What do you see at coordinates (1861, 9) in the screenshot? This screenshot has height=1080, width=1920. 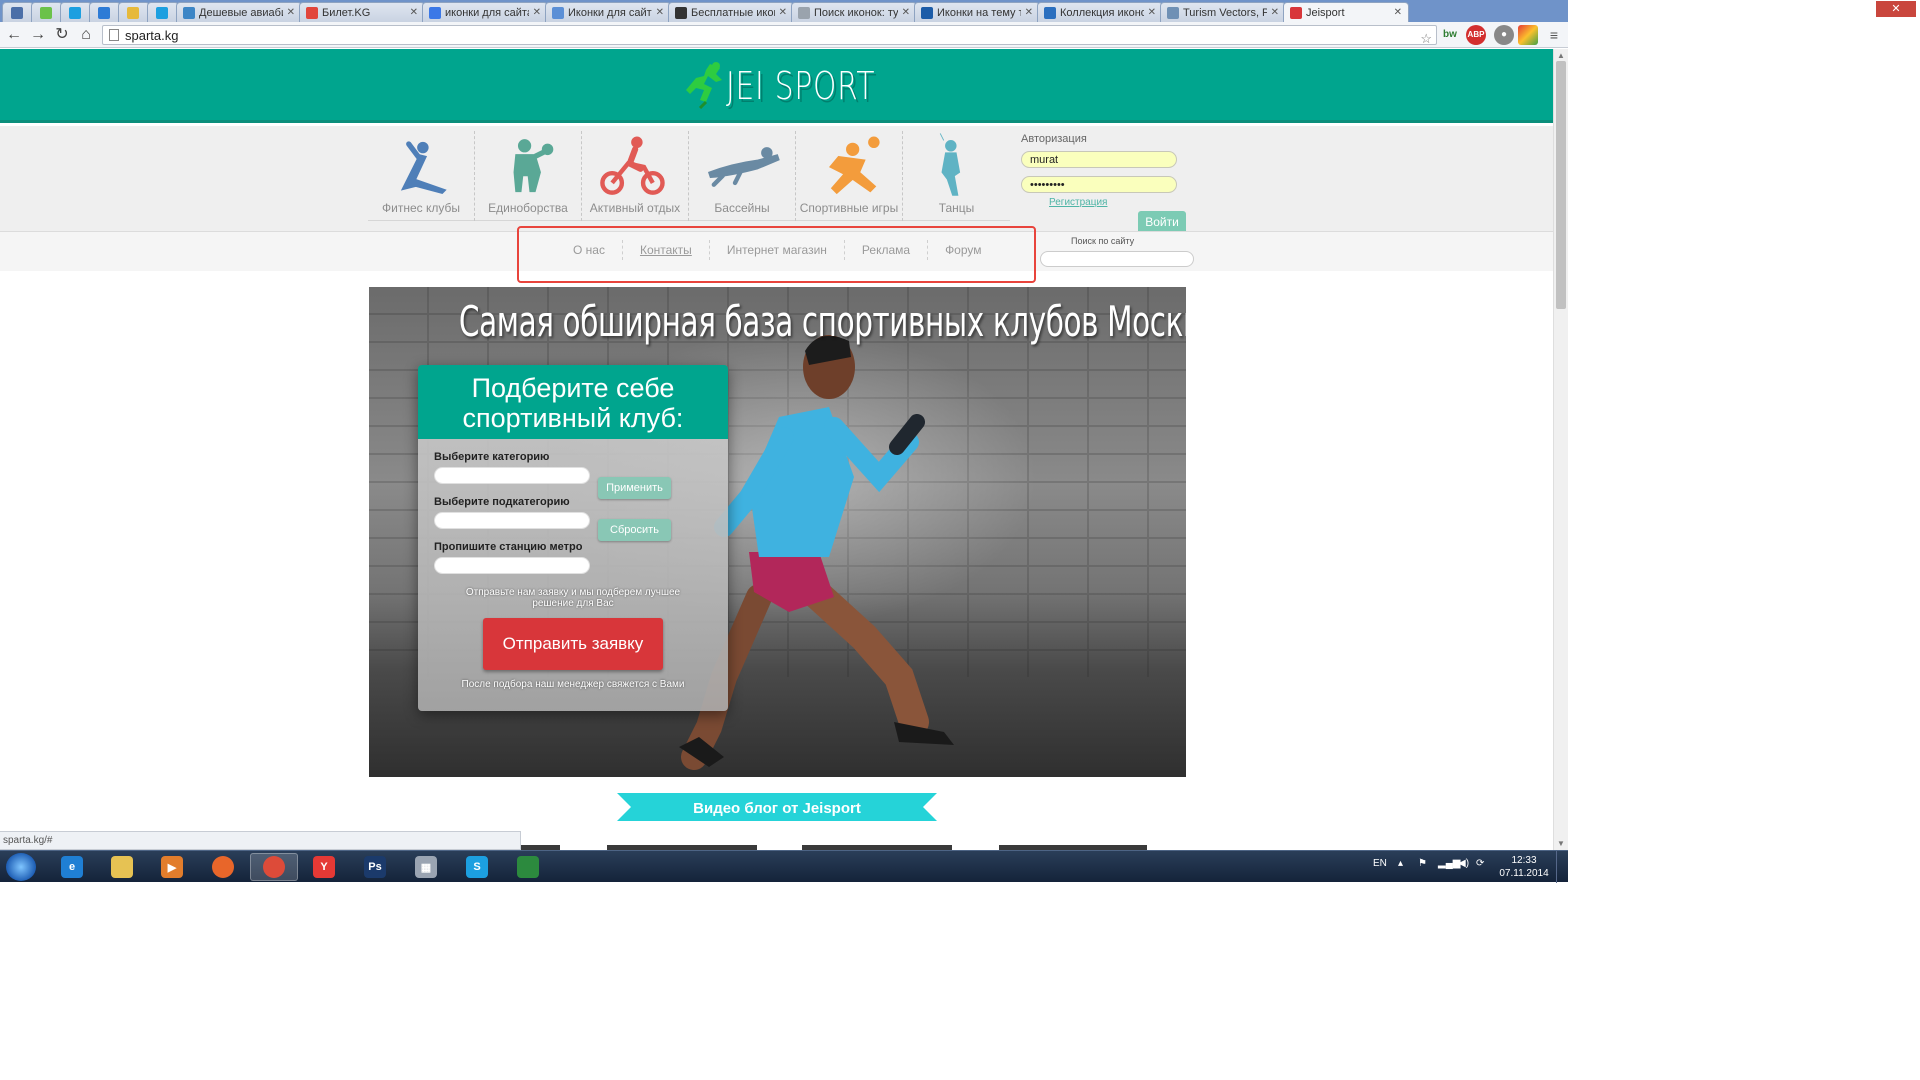 I see `maximize-button: ▫` at bounding box center [1861, 9].